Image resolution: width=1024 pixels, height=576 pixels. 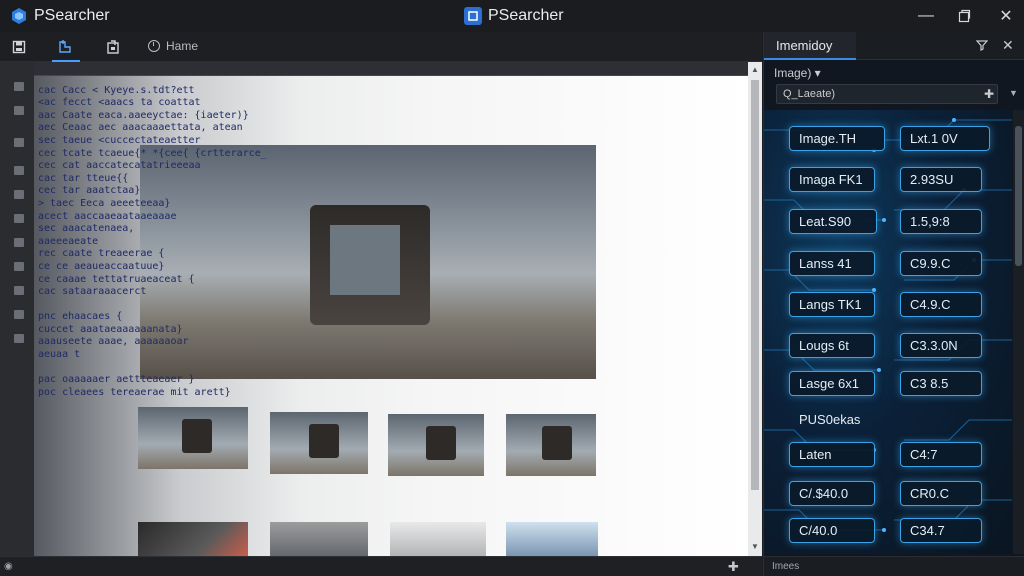 I want to click on scroll-down-icon: ▼, so click(x=755, y=546).